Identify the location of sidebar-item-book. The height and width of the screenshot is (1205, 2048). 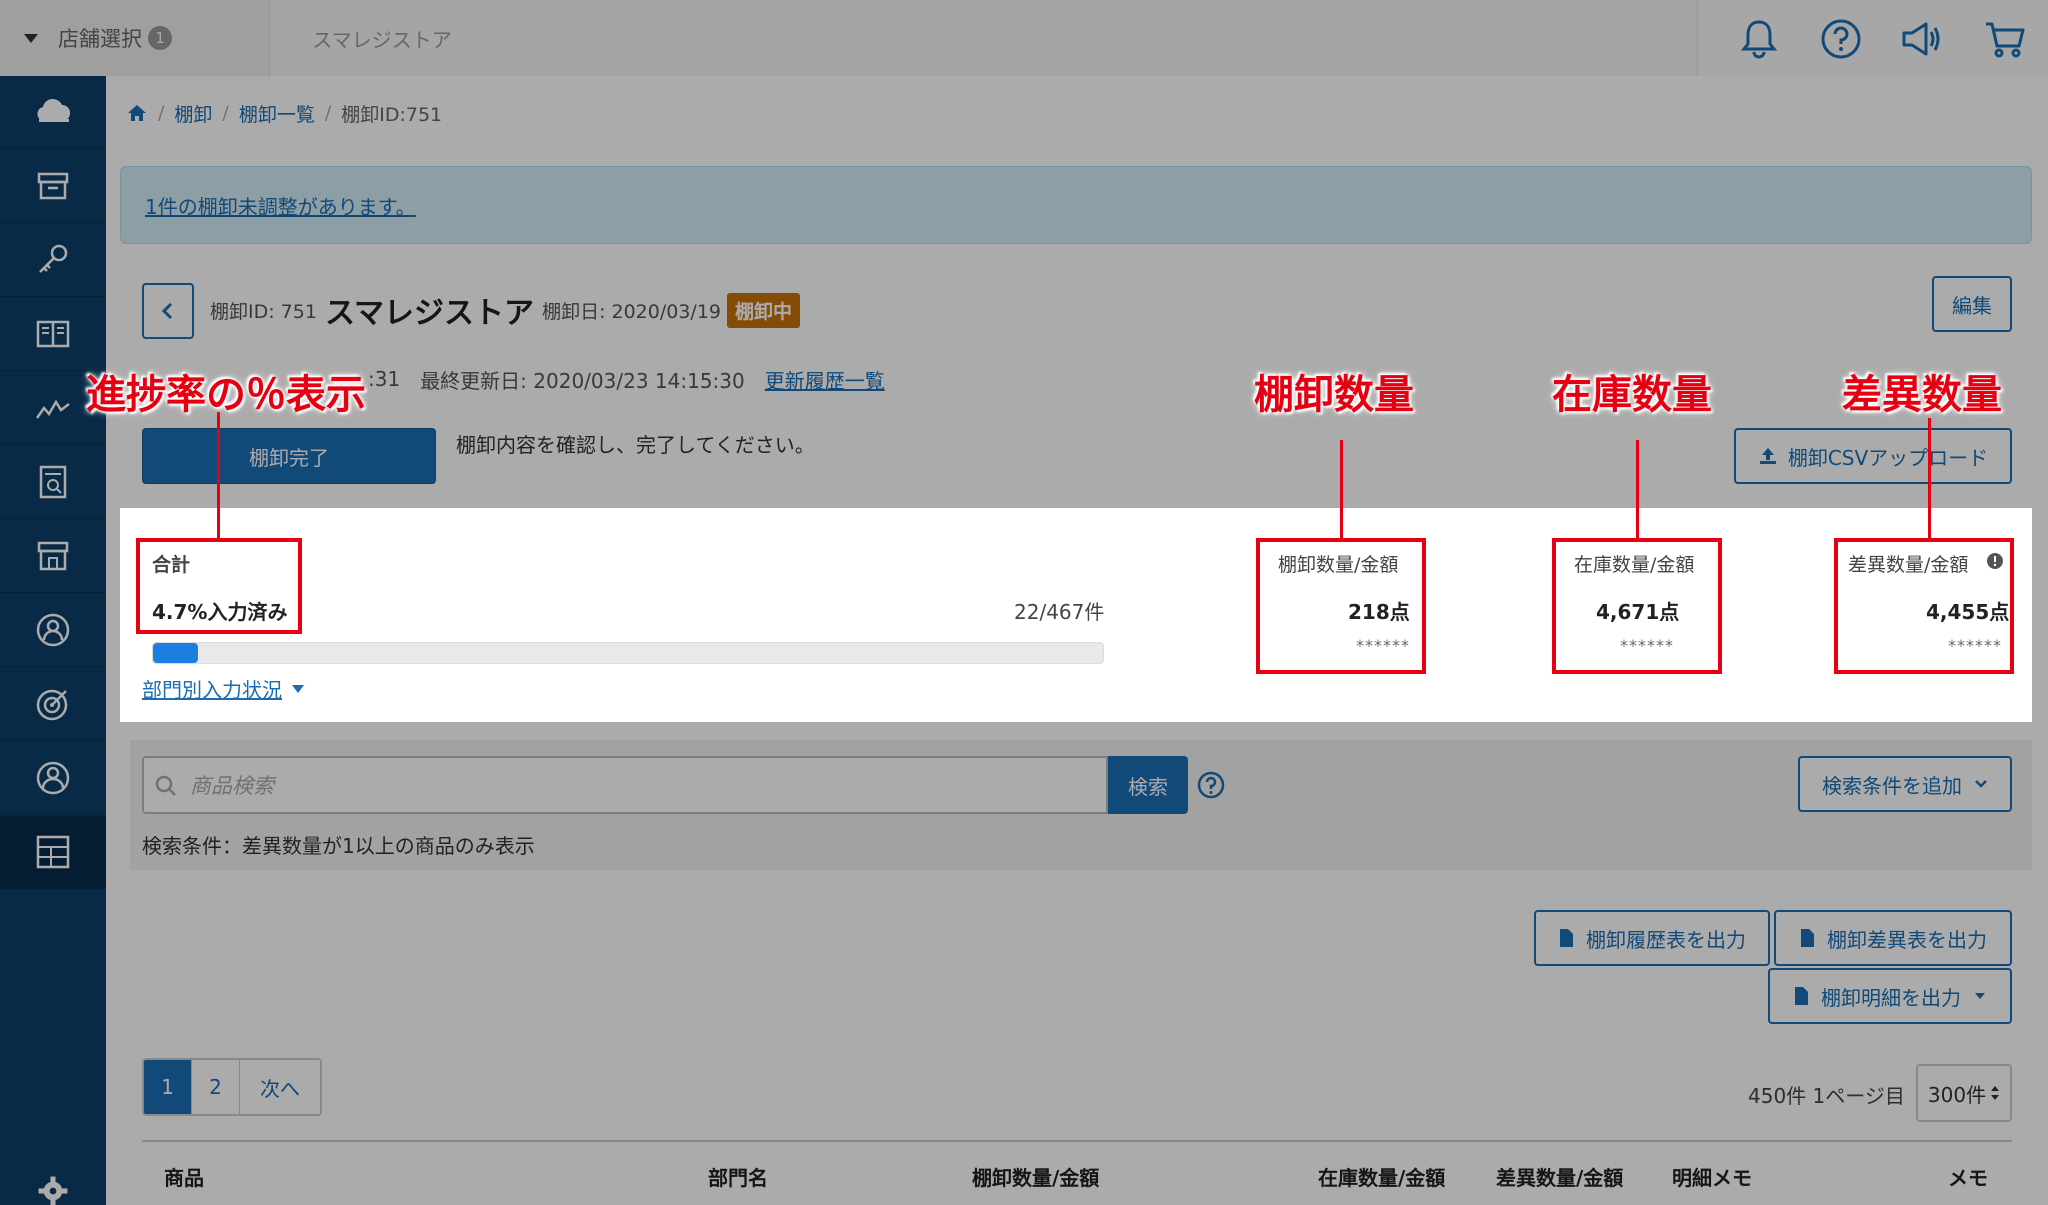
(53, 334).